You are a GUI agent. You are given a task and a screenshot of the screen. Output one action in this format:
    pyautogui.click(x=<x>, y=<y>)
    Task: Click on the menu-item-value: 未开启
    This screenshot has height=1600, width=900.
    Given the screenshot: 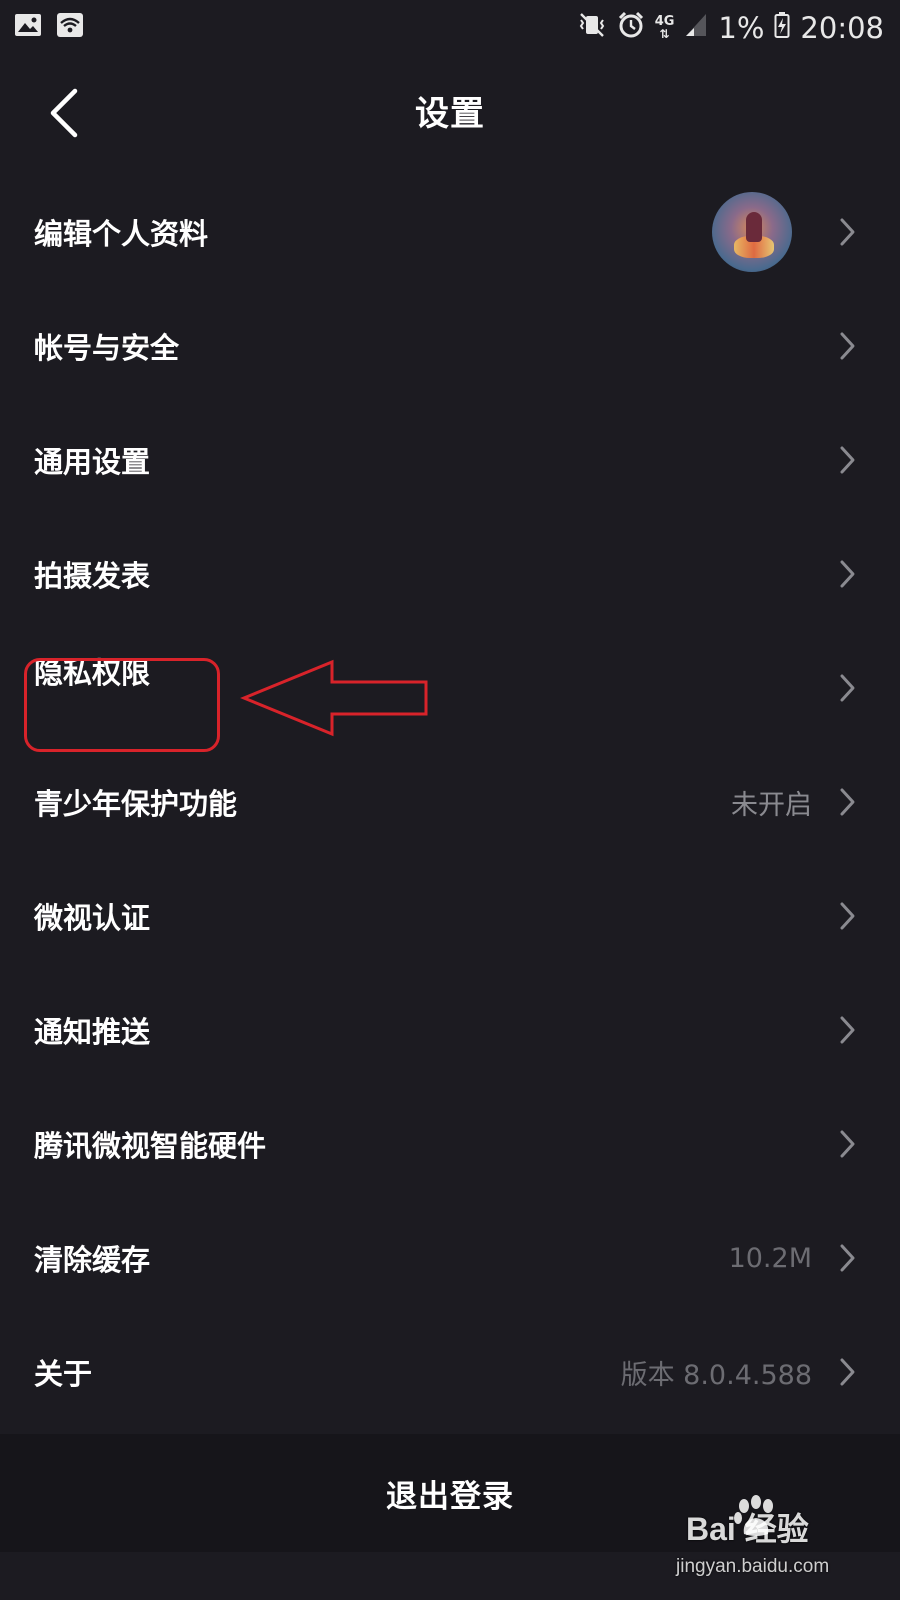 What is the action you would take?
    pyautogui.click(x=771, y=805)
    